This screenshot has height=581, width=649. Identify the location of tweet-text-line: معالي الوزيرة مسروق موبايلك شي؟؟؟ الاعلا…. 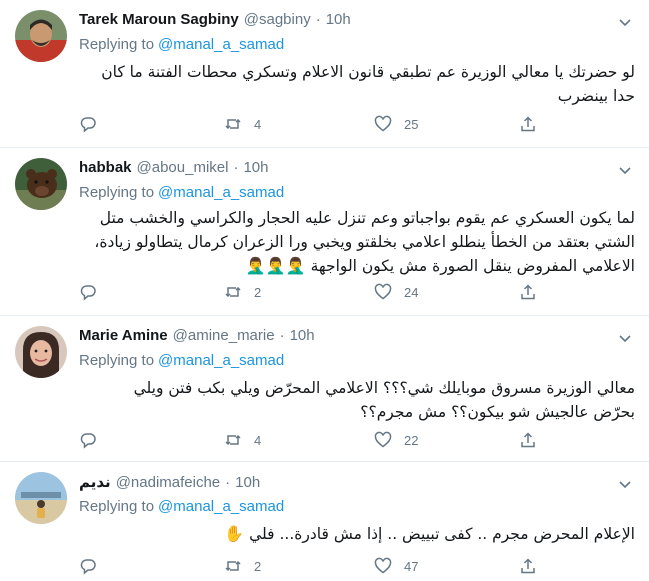
(384, 388).